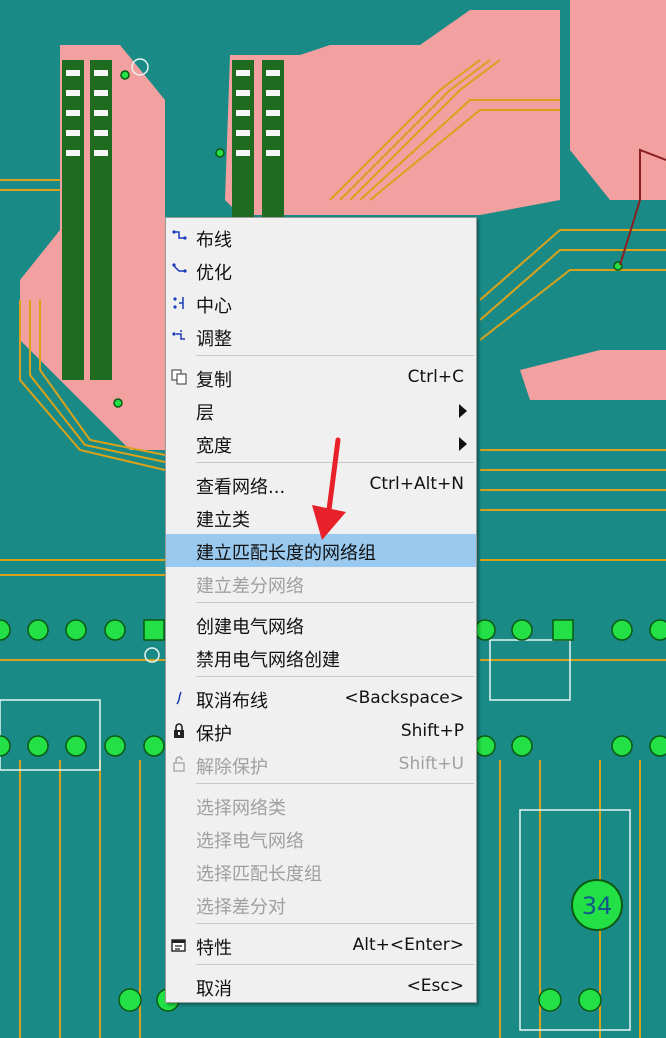 Image resolution: width=666 pixels, height=1038 pixels. Describe the element at coordinates (286, 553) in the screenshot. I see `menu-item-label: 建立匹配长度的网络组` at that location.